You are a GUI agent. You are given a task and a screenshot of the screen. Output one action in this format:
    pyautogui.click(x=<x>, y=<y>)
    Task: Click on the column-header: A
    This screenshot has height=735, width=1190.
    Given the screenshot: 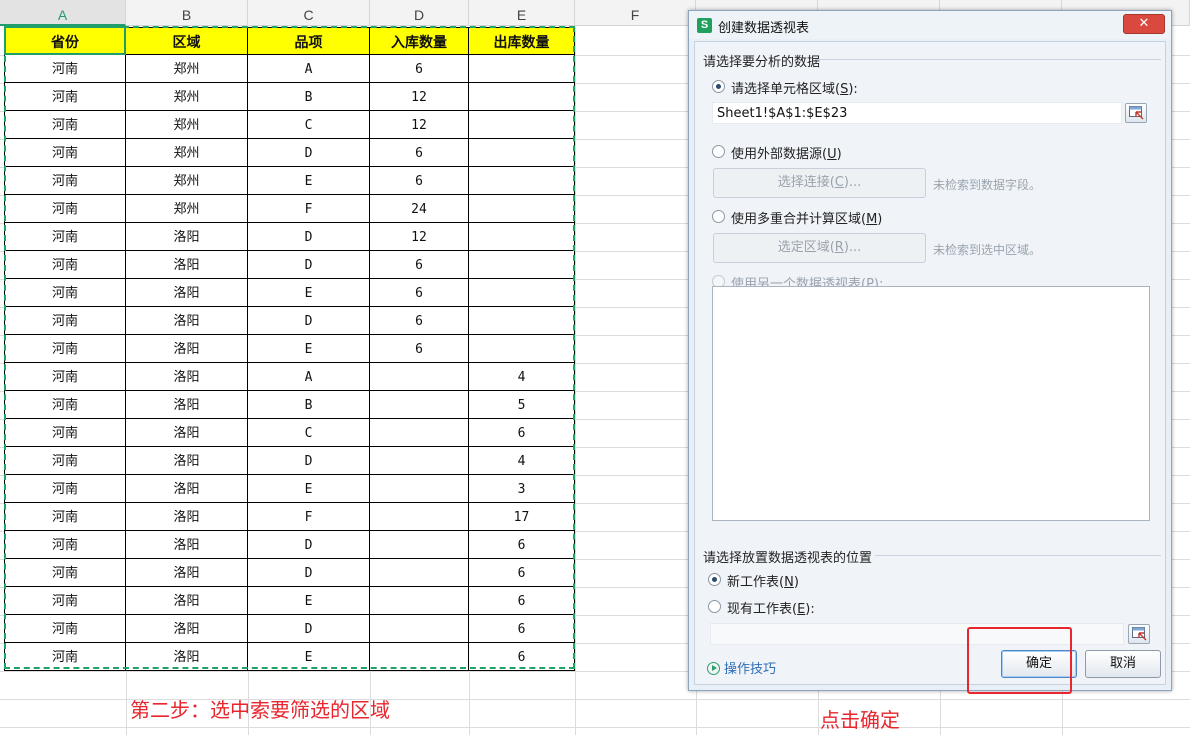 What is the action you would take?
    pyautogui.click(x=63, y=13)
    